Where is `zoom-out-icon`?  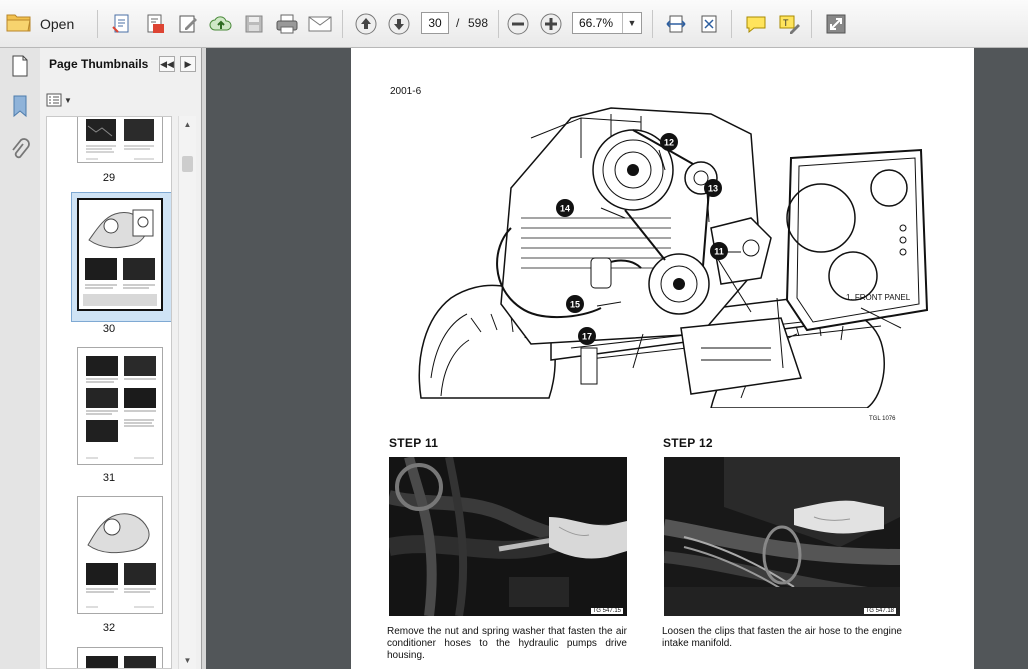 zoom-out-icon is located at coordinates (518, 24).